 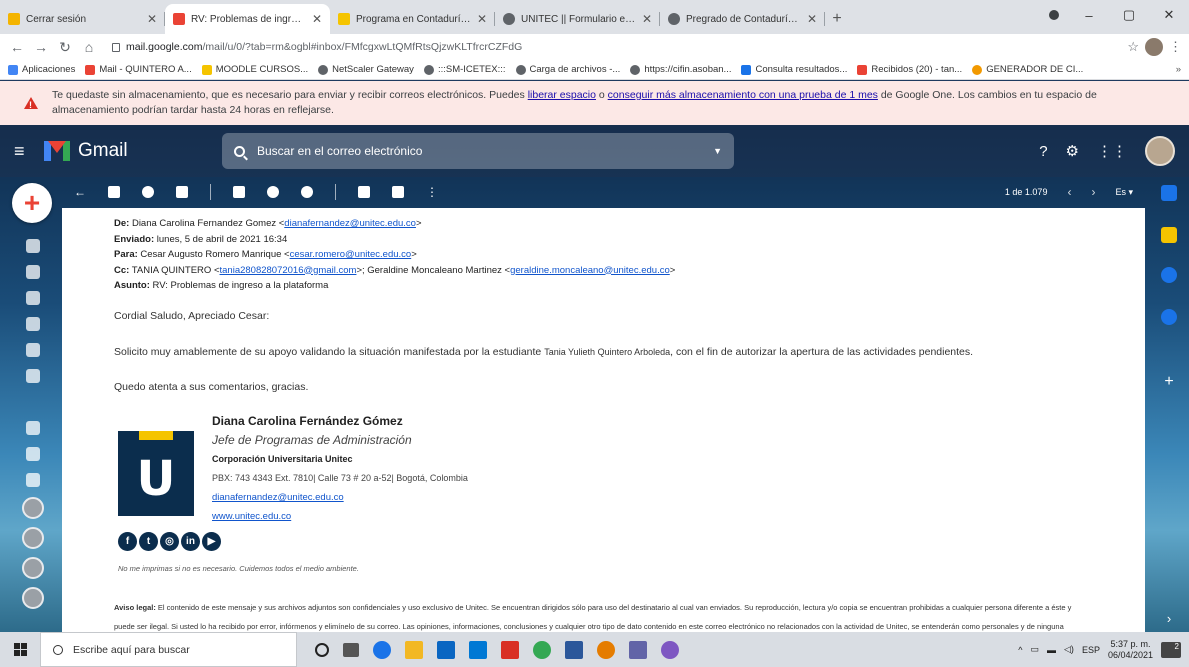 What do you see at coordinates (510, 649) in the screenshot?
I see `acrobat-icon` at bounding box center [510, 649].